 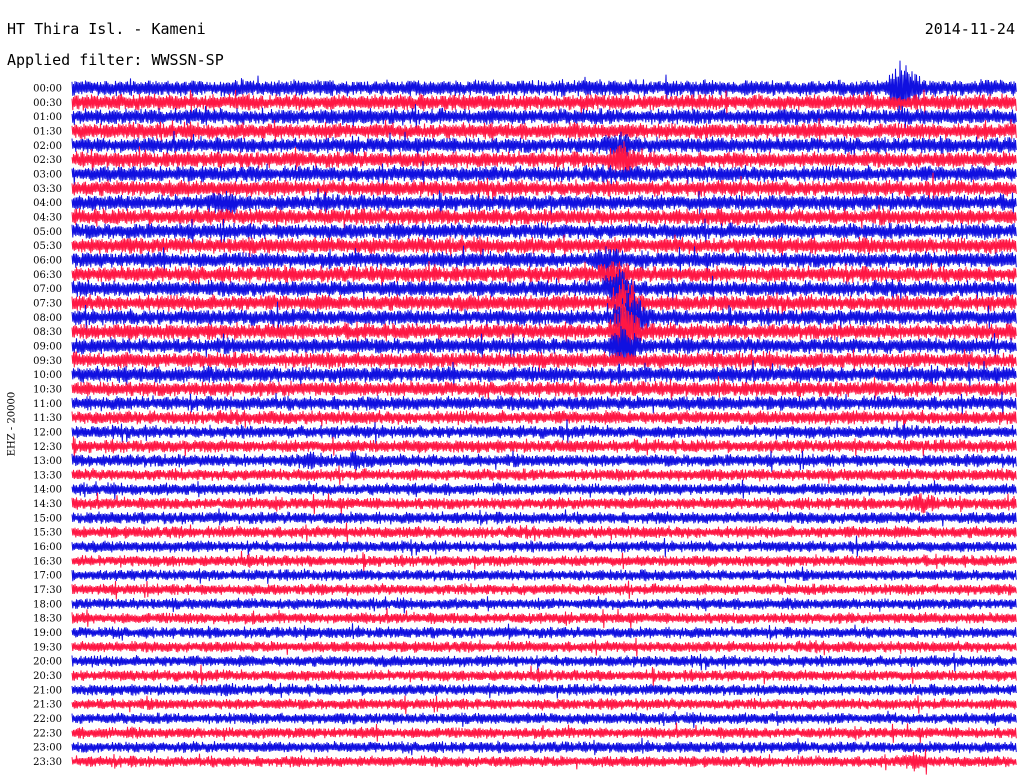 I want to click on row-label-0930: 09:30, so click(x=47, y=361).